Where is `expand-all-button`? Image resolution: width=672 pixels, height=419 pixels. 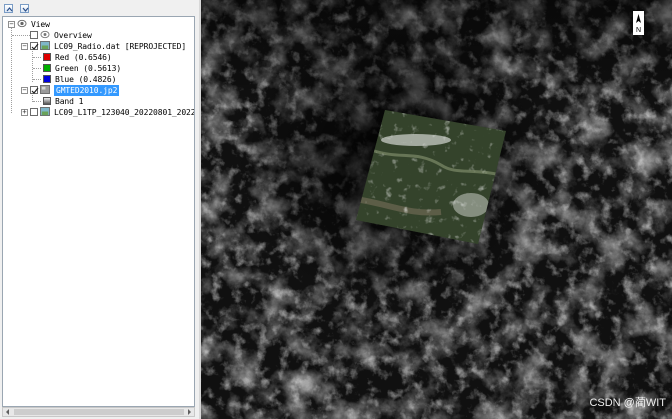 expand-all-button is located at coordinates (24, 8).